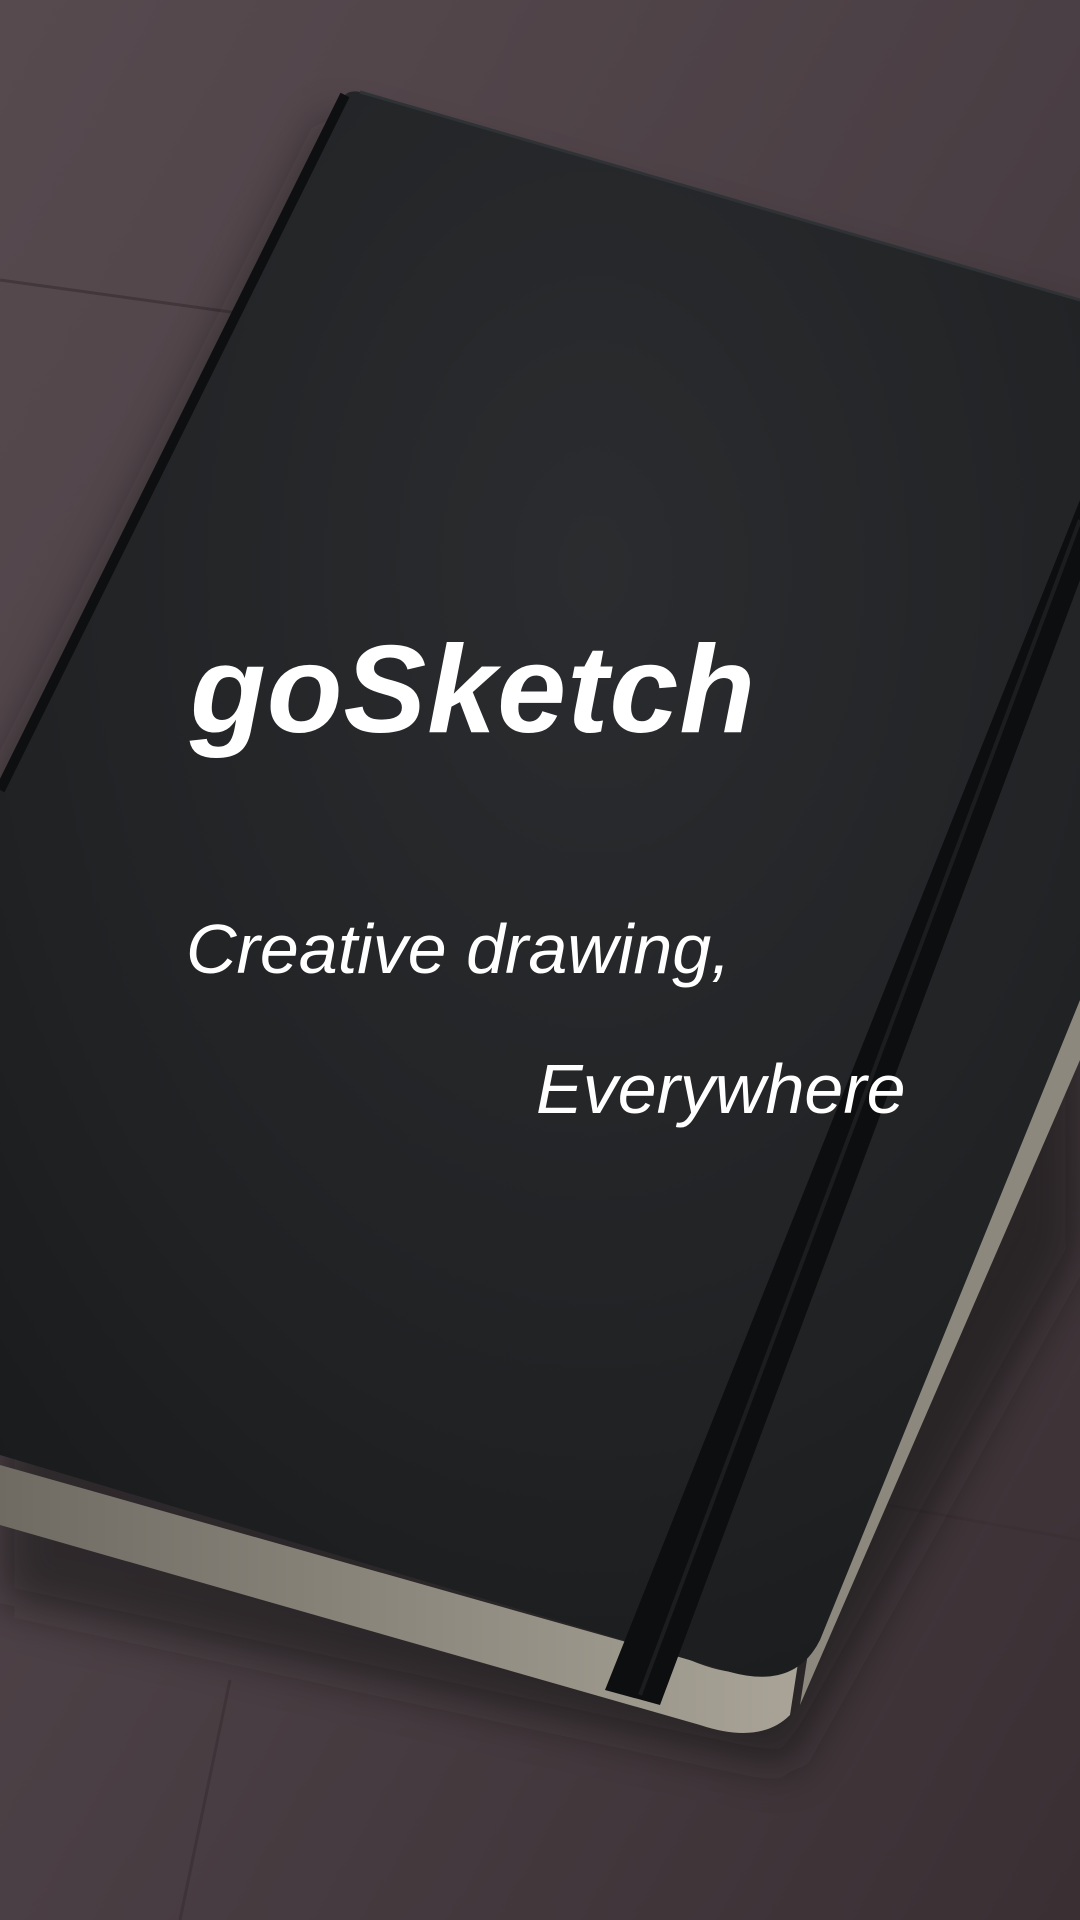 Image resolution: width=1080 pixels, height=1920 pixels. Describe the element at coordinates (458, 949) in the screenshot. I see `tagline-line-1: Creative drawing,` at that location.